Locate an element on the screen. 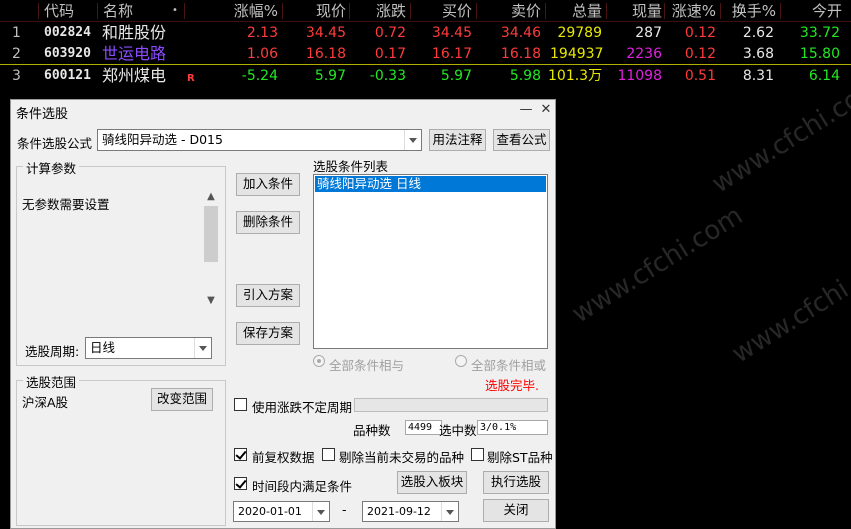  progress-bar is located at coordinates (451, 405).